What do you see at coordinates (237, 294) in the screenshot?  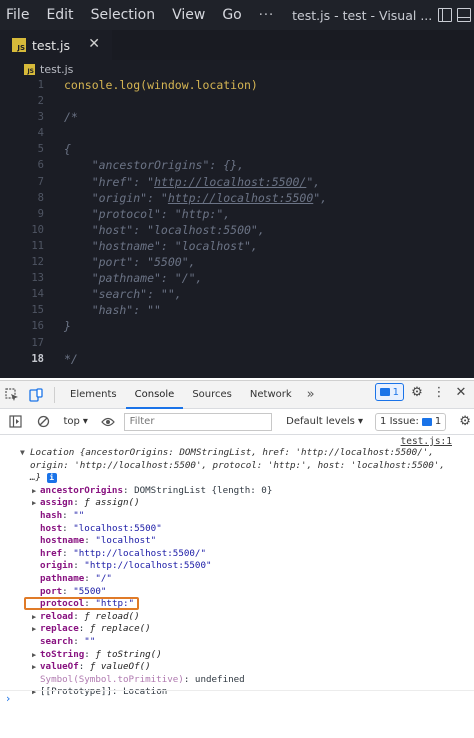 I see `code-line: 14 "search": "",` at bounding box center [237, 294].